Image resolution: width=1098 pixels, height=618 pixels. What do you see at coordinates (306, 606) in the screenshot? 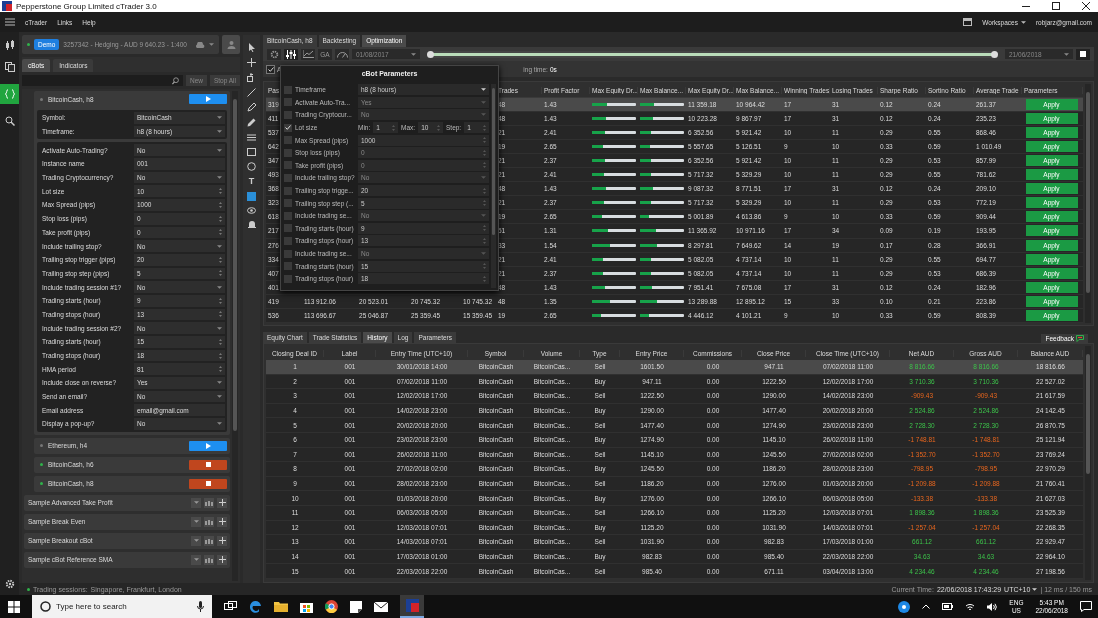
I see `store-icon` at bounding box center [306, 606].